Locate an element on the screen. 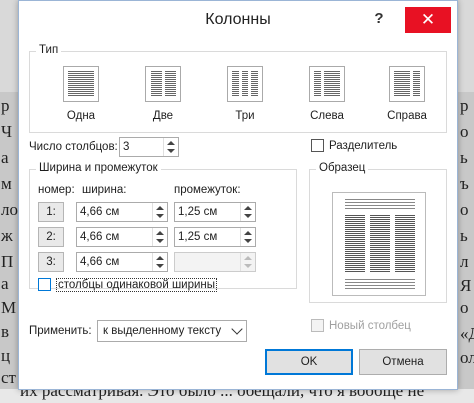 The image size is (474, 403). doc-char: ло is located at coordinates (9, 209).